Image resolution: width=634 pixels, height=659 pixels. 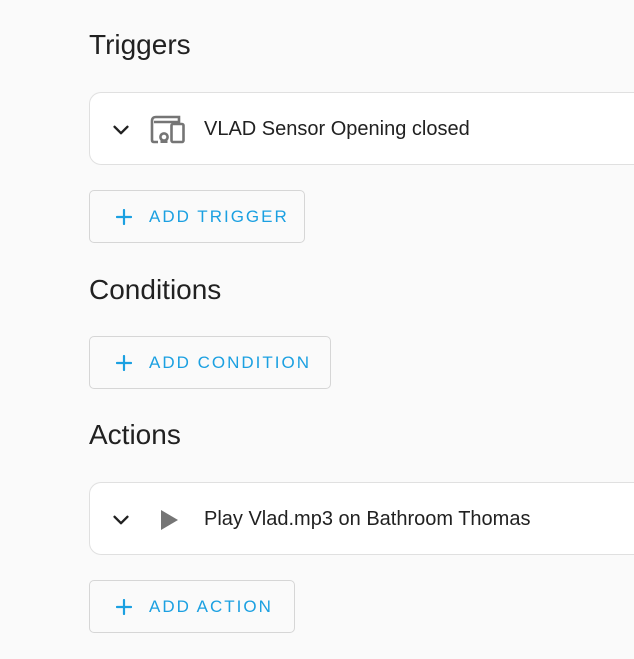 What do you see at coordinates (167, 129) in the screenshot?
I see `device-icon` at bounding box center [167, 129].